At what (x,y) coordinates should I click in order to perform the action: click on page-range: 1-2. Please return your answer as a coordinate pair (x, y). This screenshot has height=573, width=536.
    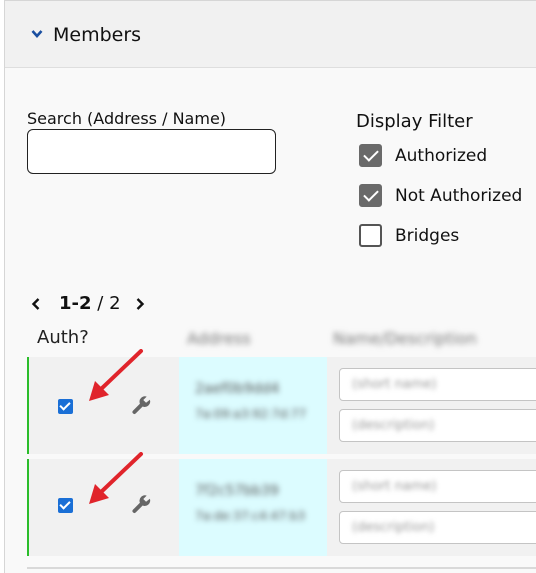
    Looking at the image, I should click on (75, 303).